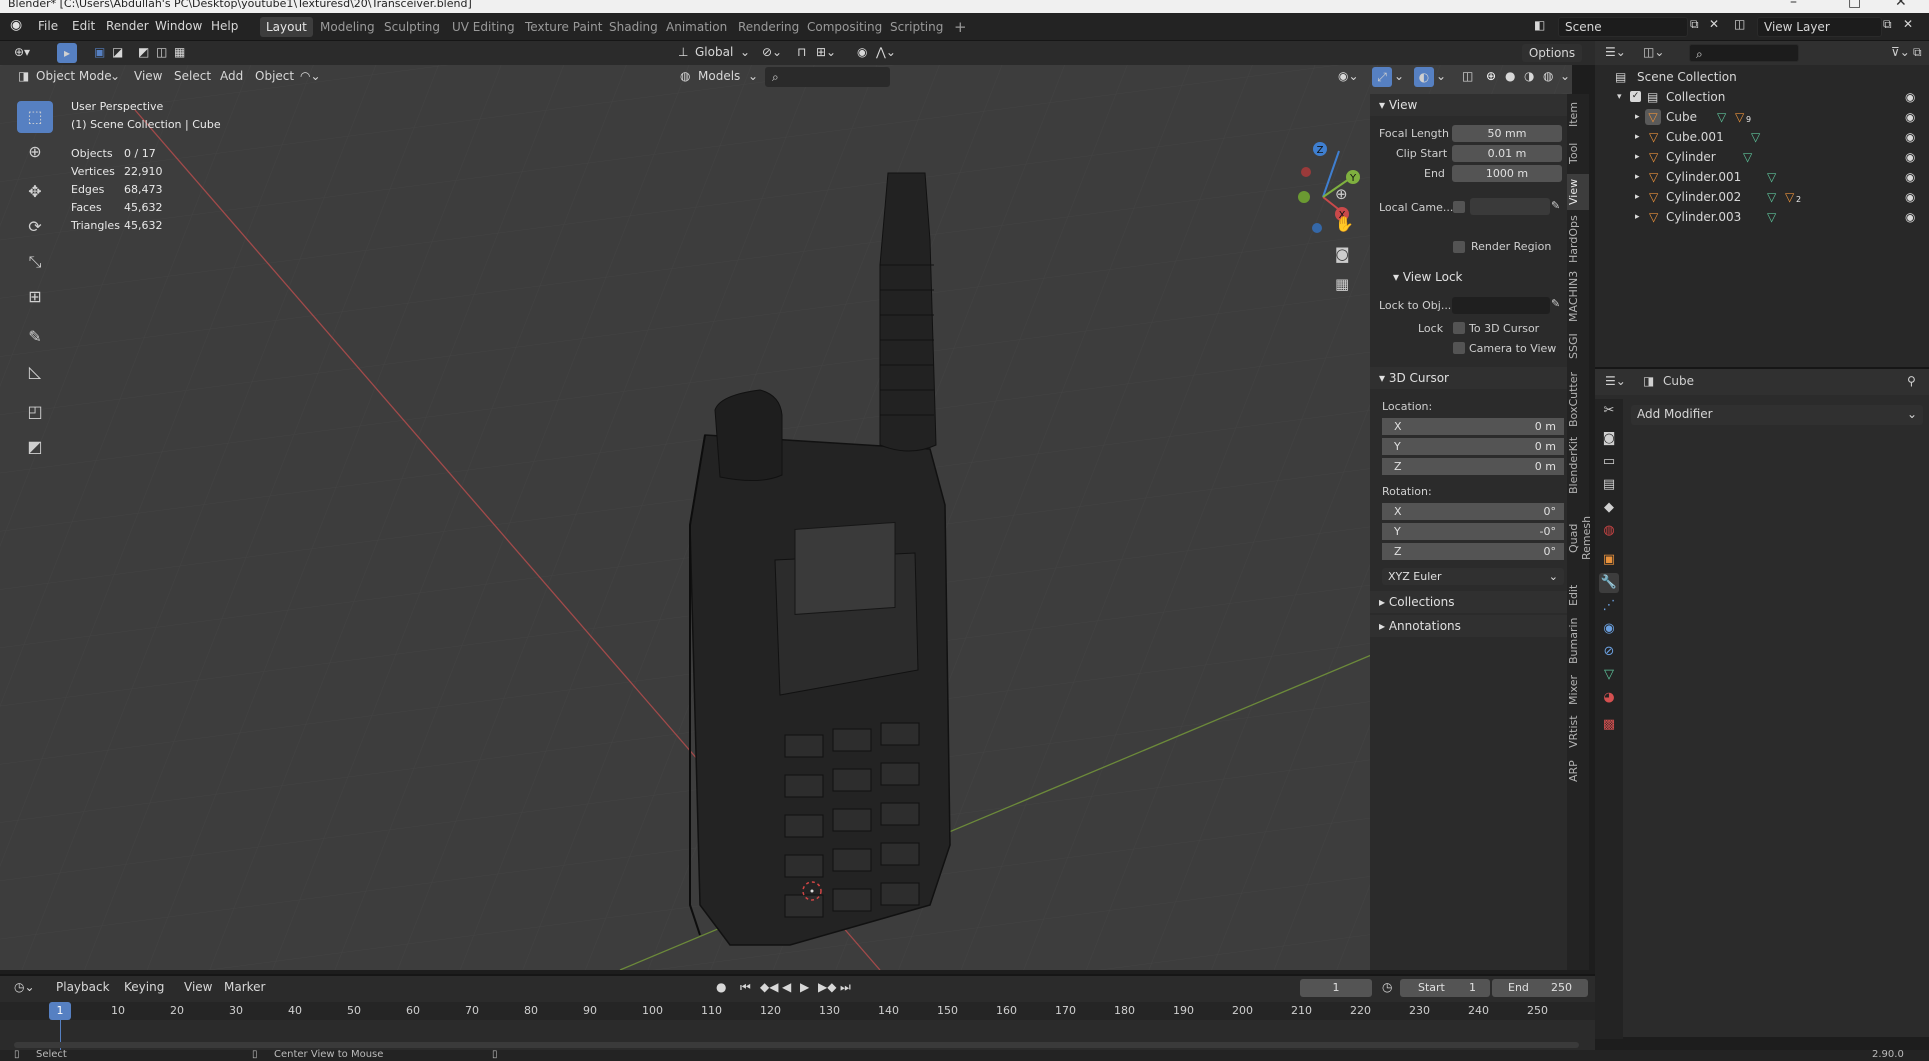 The image size is (1929, 1061). Describe the element at coordinates (1382, 77) in the screenshot. I see `gizmo-toggle-icon: ⤢` at that location.